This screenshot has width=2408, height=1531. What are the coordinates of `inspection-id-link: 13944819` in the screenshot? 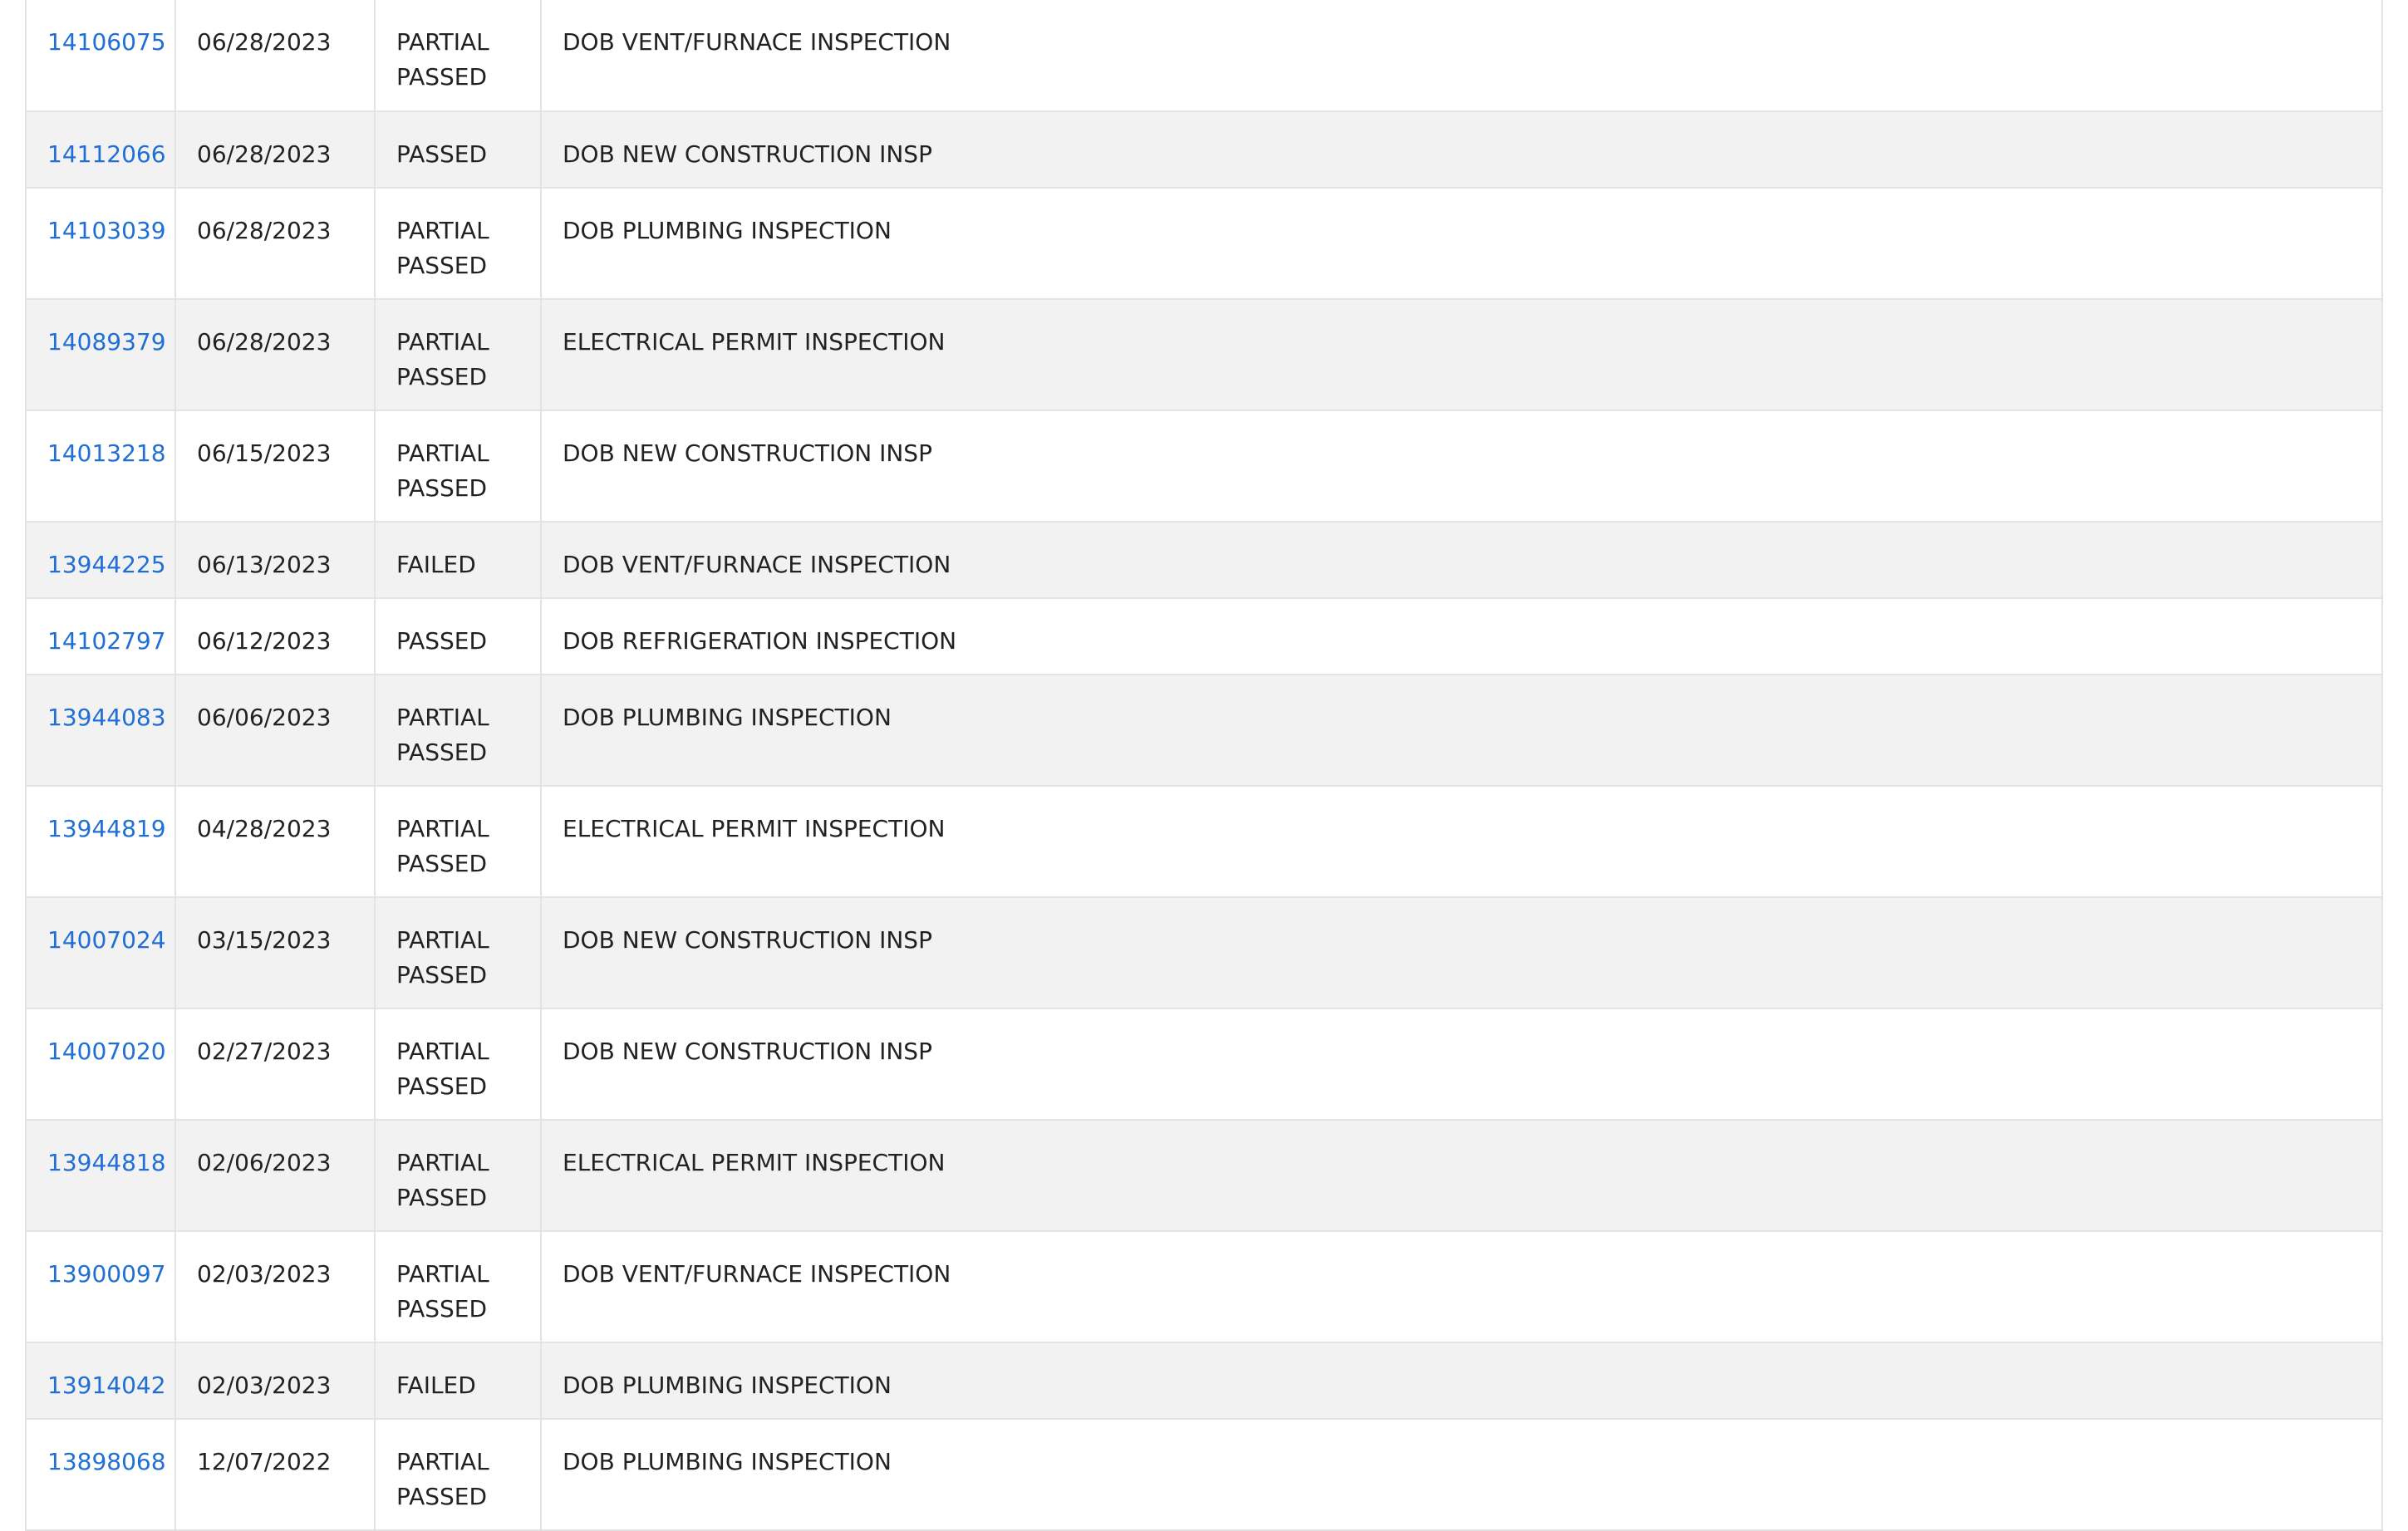 It's located at (106, 828).